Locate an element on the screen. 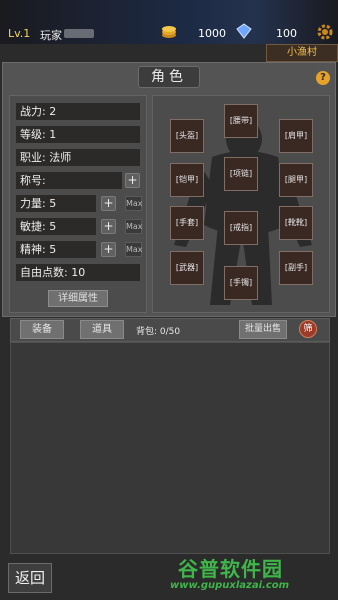 This screenshot has height=600, width=338. location-label: 小渔村 is located at coordinates (302, 53).